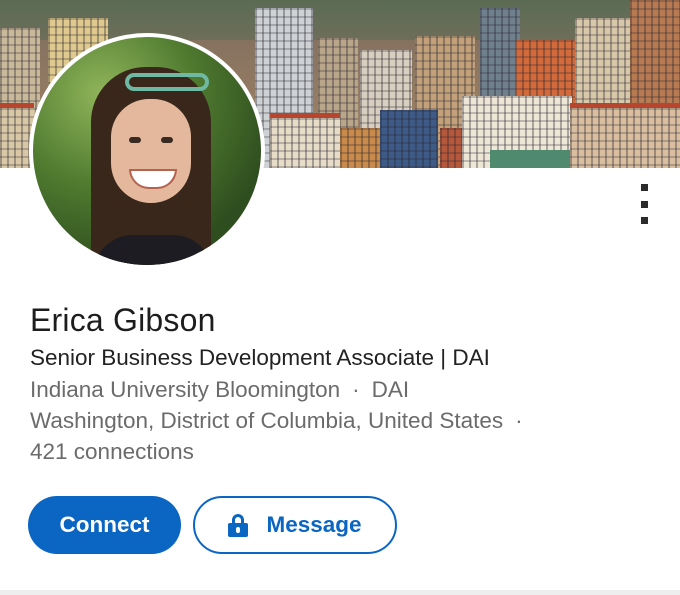  I want to click on message-button: Message, so click(295, 525).